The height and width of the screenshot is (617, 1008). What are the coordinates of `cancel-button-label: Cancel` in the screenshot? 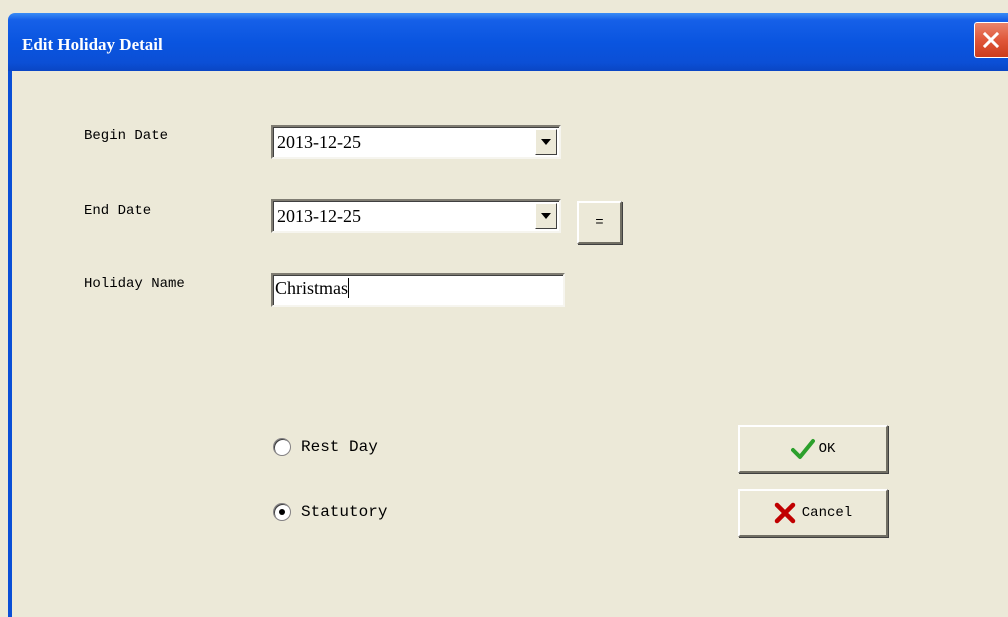 It's located at (827, 513).